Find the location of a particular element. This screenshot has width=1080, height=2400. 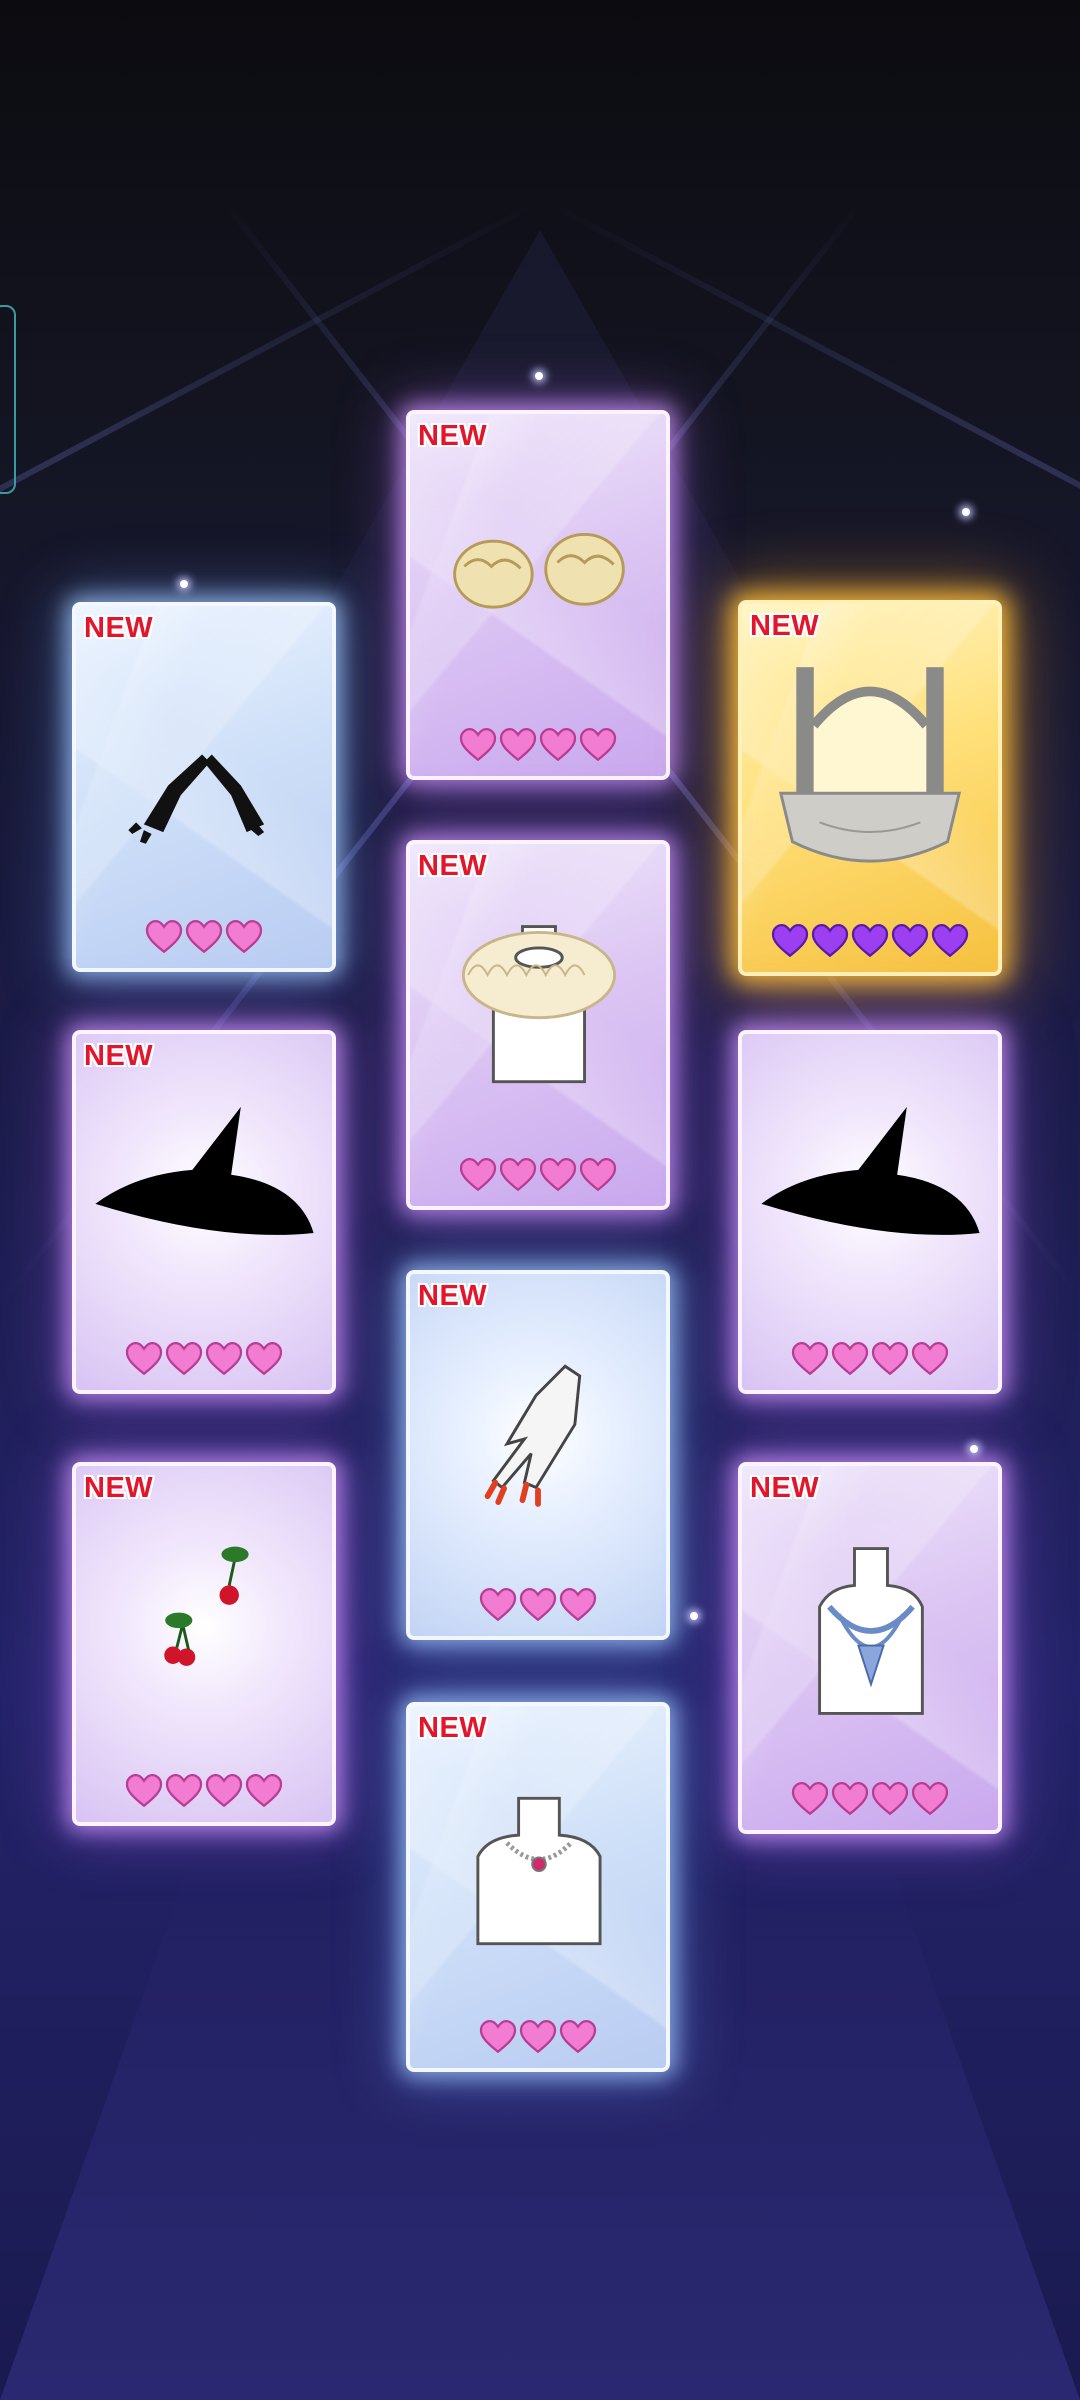

card-witch-hat is located at coordinates (870, 1212).